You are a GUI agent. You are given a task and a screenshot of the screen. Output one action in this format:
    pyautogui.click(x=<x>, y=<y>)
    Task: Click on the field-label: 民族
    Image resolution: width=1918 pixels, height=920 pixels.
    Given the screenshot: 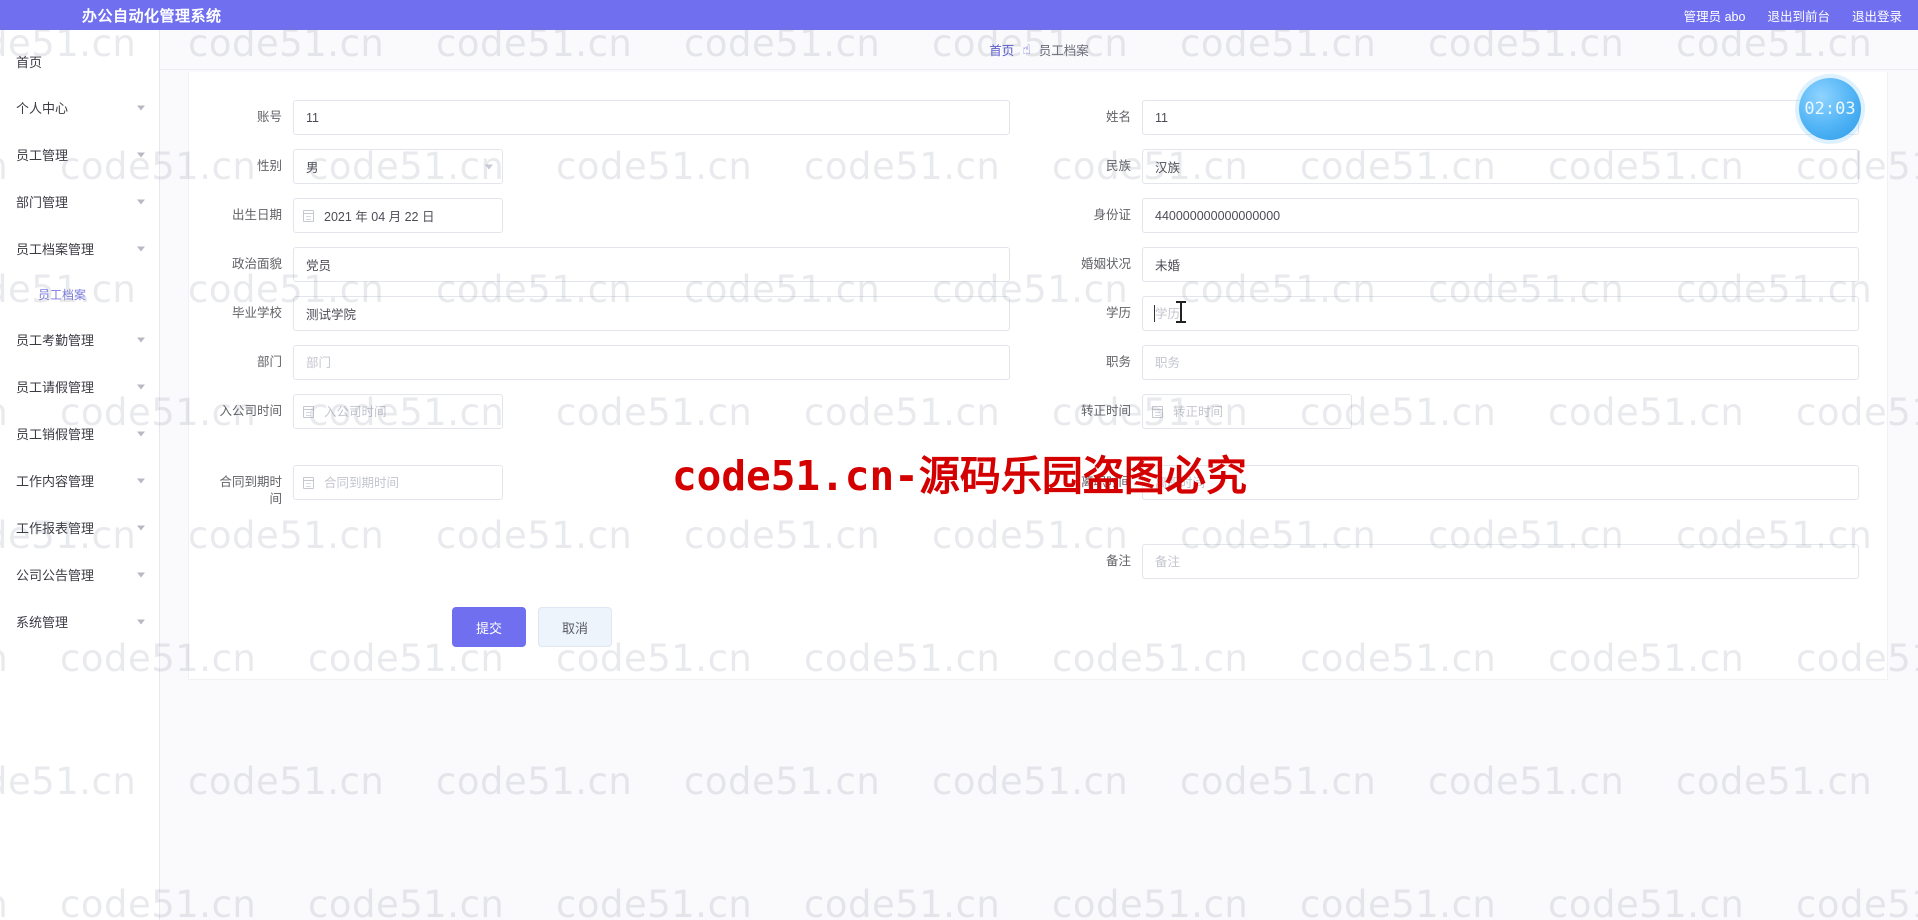 What is the action you would take?
    pyautogui.click(x=1118, y=166)
    